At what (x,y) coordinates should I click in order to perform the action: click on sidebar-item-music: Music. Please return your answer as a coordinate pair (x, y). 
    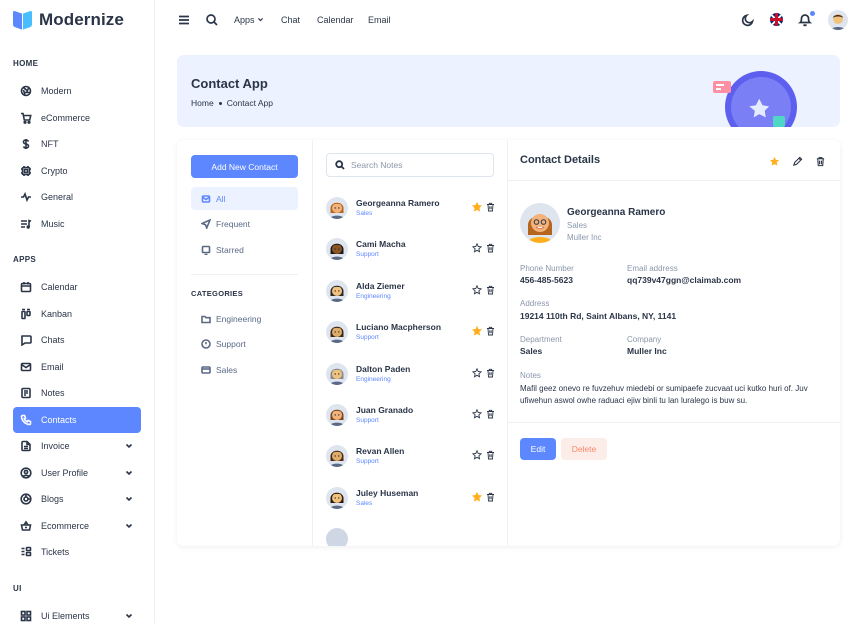
    Looking at the image, I should click on (77, 224).